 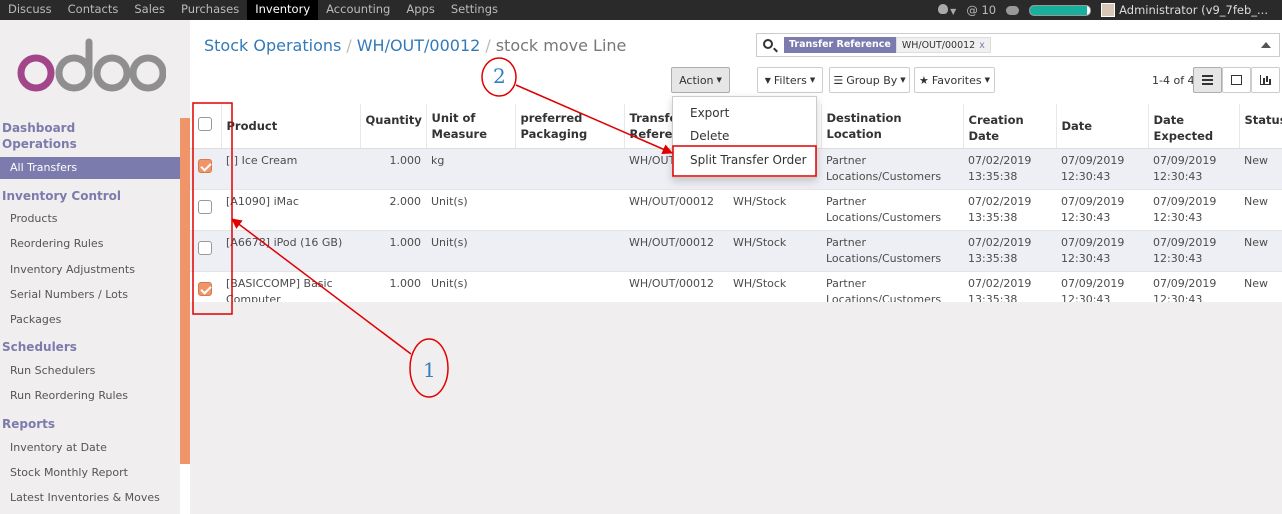 What do you see at coordinates (210, 10) in the screenshot?
I see `menu-purchases: Purchases` at bounding box center [210, 10].